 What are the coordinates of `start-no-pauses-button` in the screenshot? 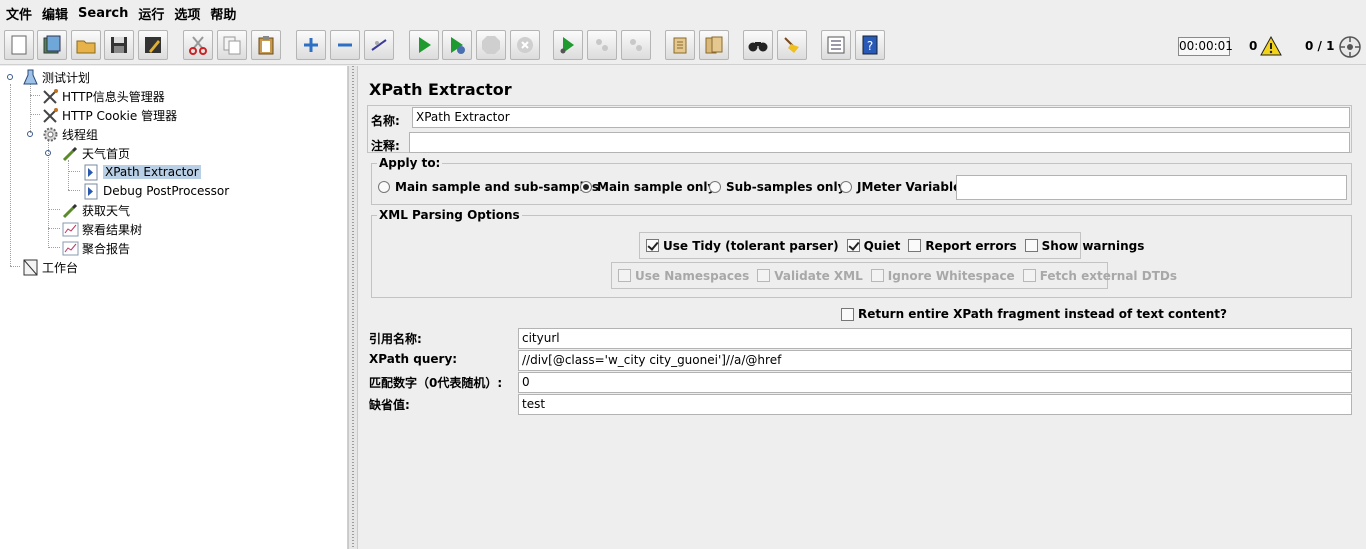 It's located at (457, 45).